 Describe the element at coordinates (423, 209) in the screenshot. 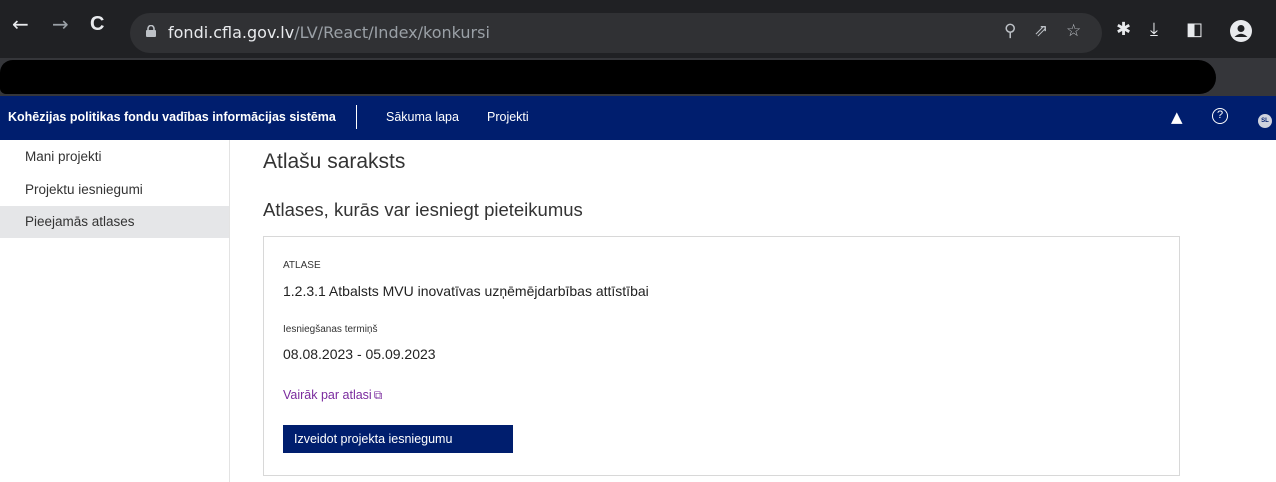

I see `section-title: Atlases, kurās var iesniegt pieteikumus` at that location.